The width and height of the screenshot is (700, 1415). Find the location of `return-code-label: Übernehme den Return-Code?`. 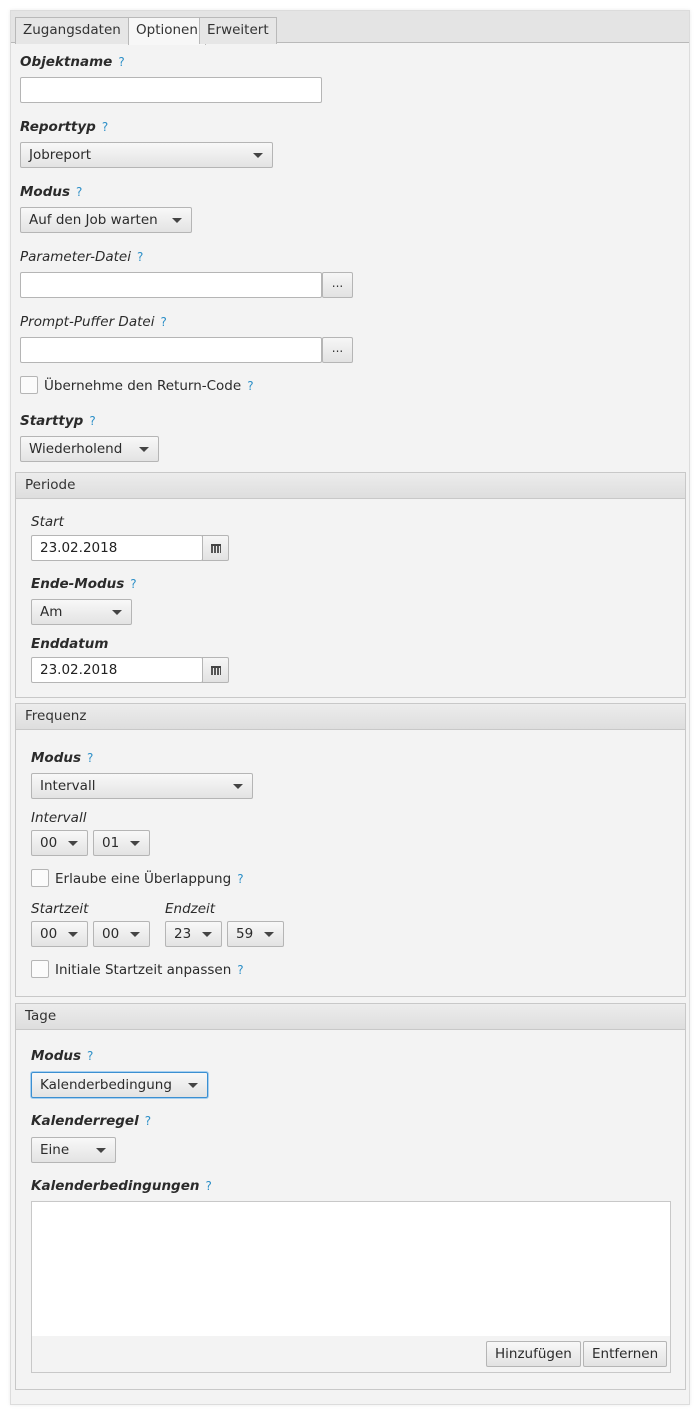

return-code-label: Übernehme den Return-Code? is located at coordinates (149, 386).